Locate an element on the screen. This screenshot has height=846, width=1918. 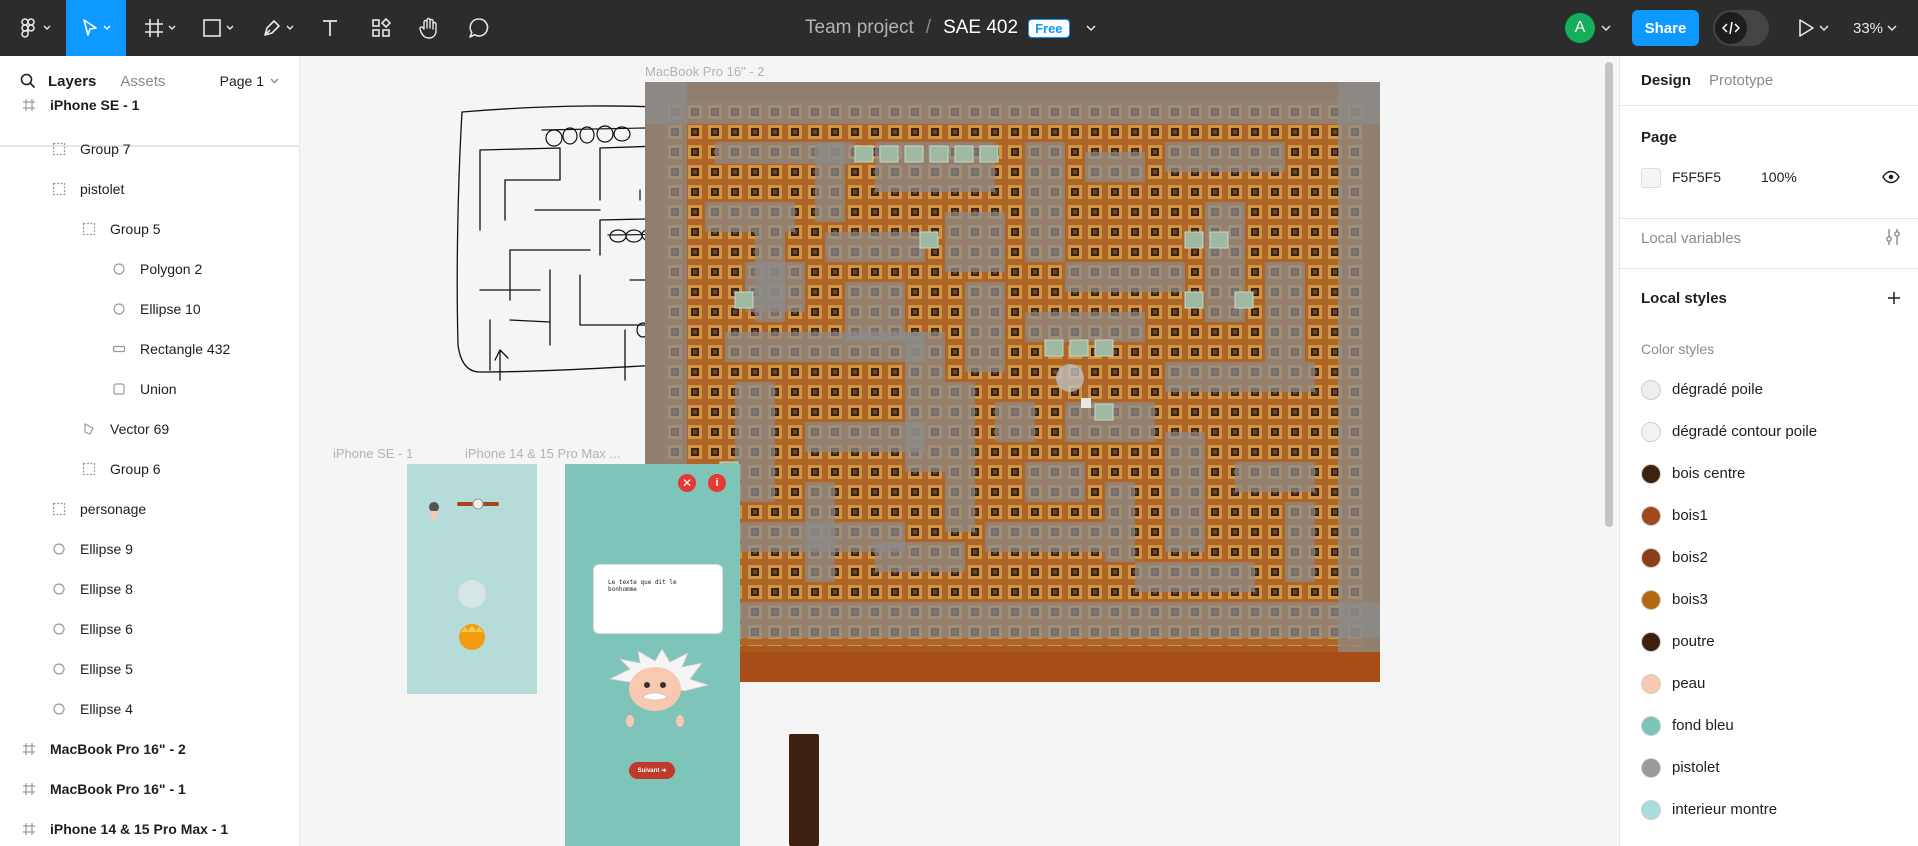
layer-name: Rectangle 432 is located at coordinates (185, 349).